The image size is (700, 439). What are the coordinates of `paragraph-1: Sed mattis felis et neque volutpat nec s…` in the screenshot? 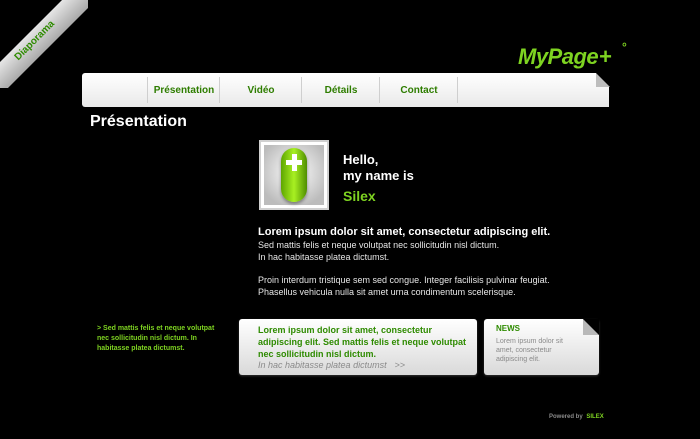 It's located at (378, 251).